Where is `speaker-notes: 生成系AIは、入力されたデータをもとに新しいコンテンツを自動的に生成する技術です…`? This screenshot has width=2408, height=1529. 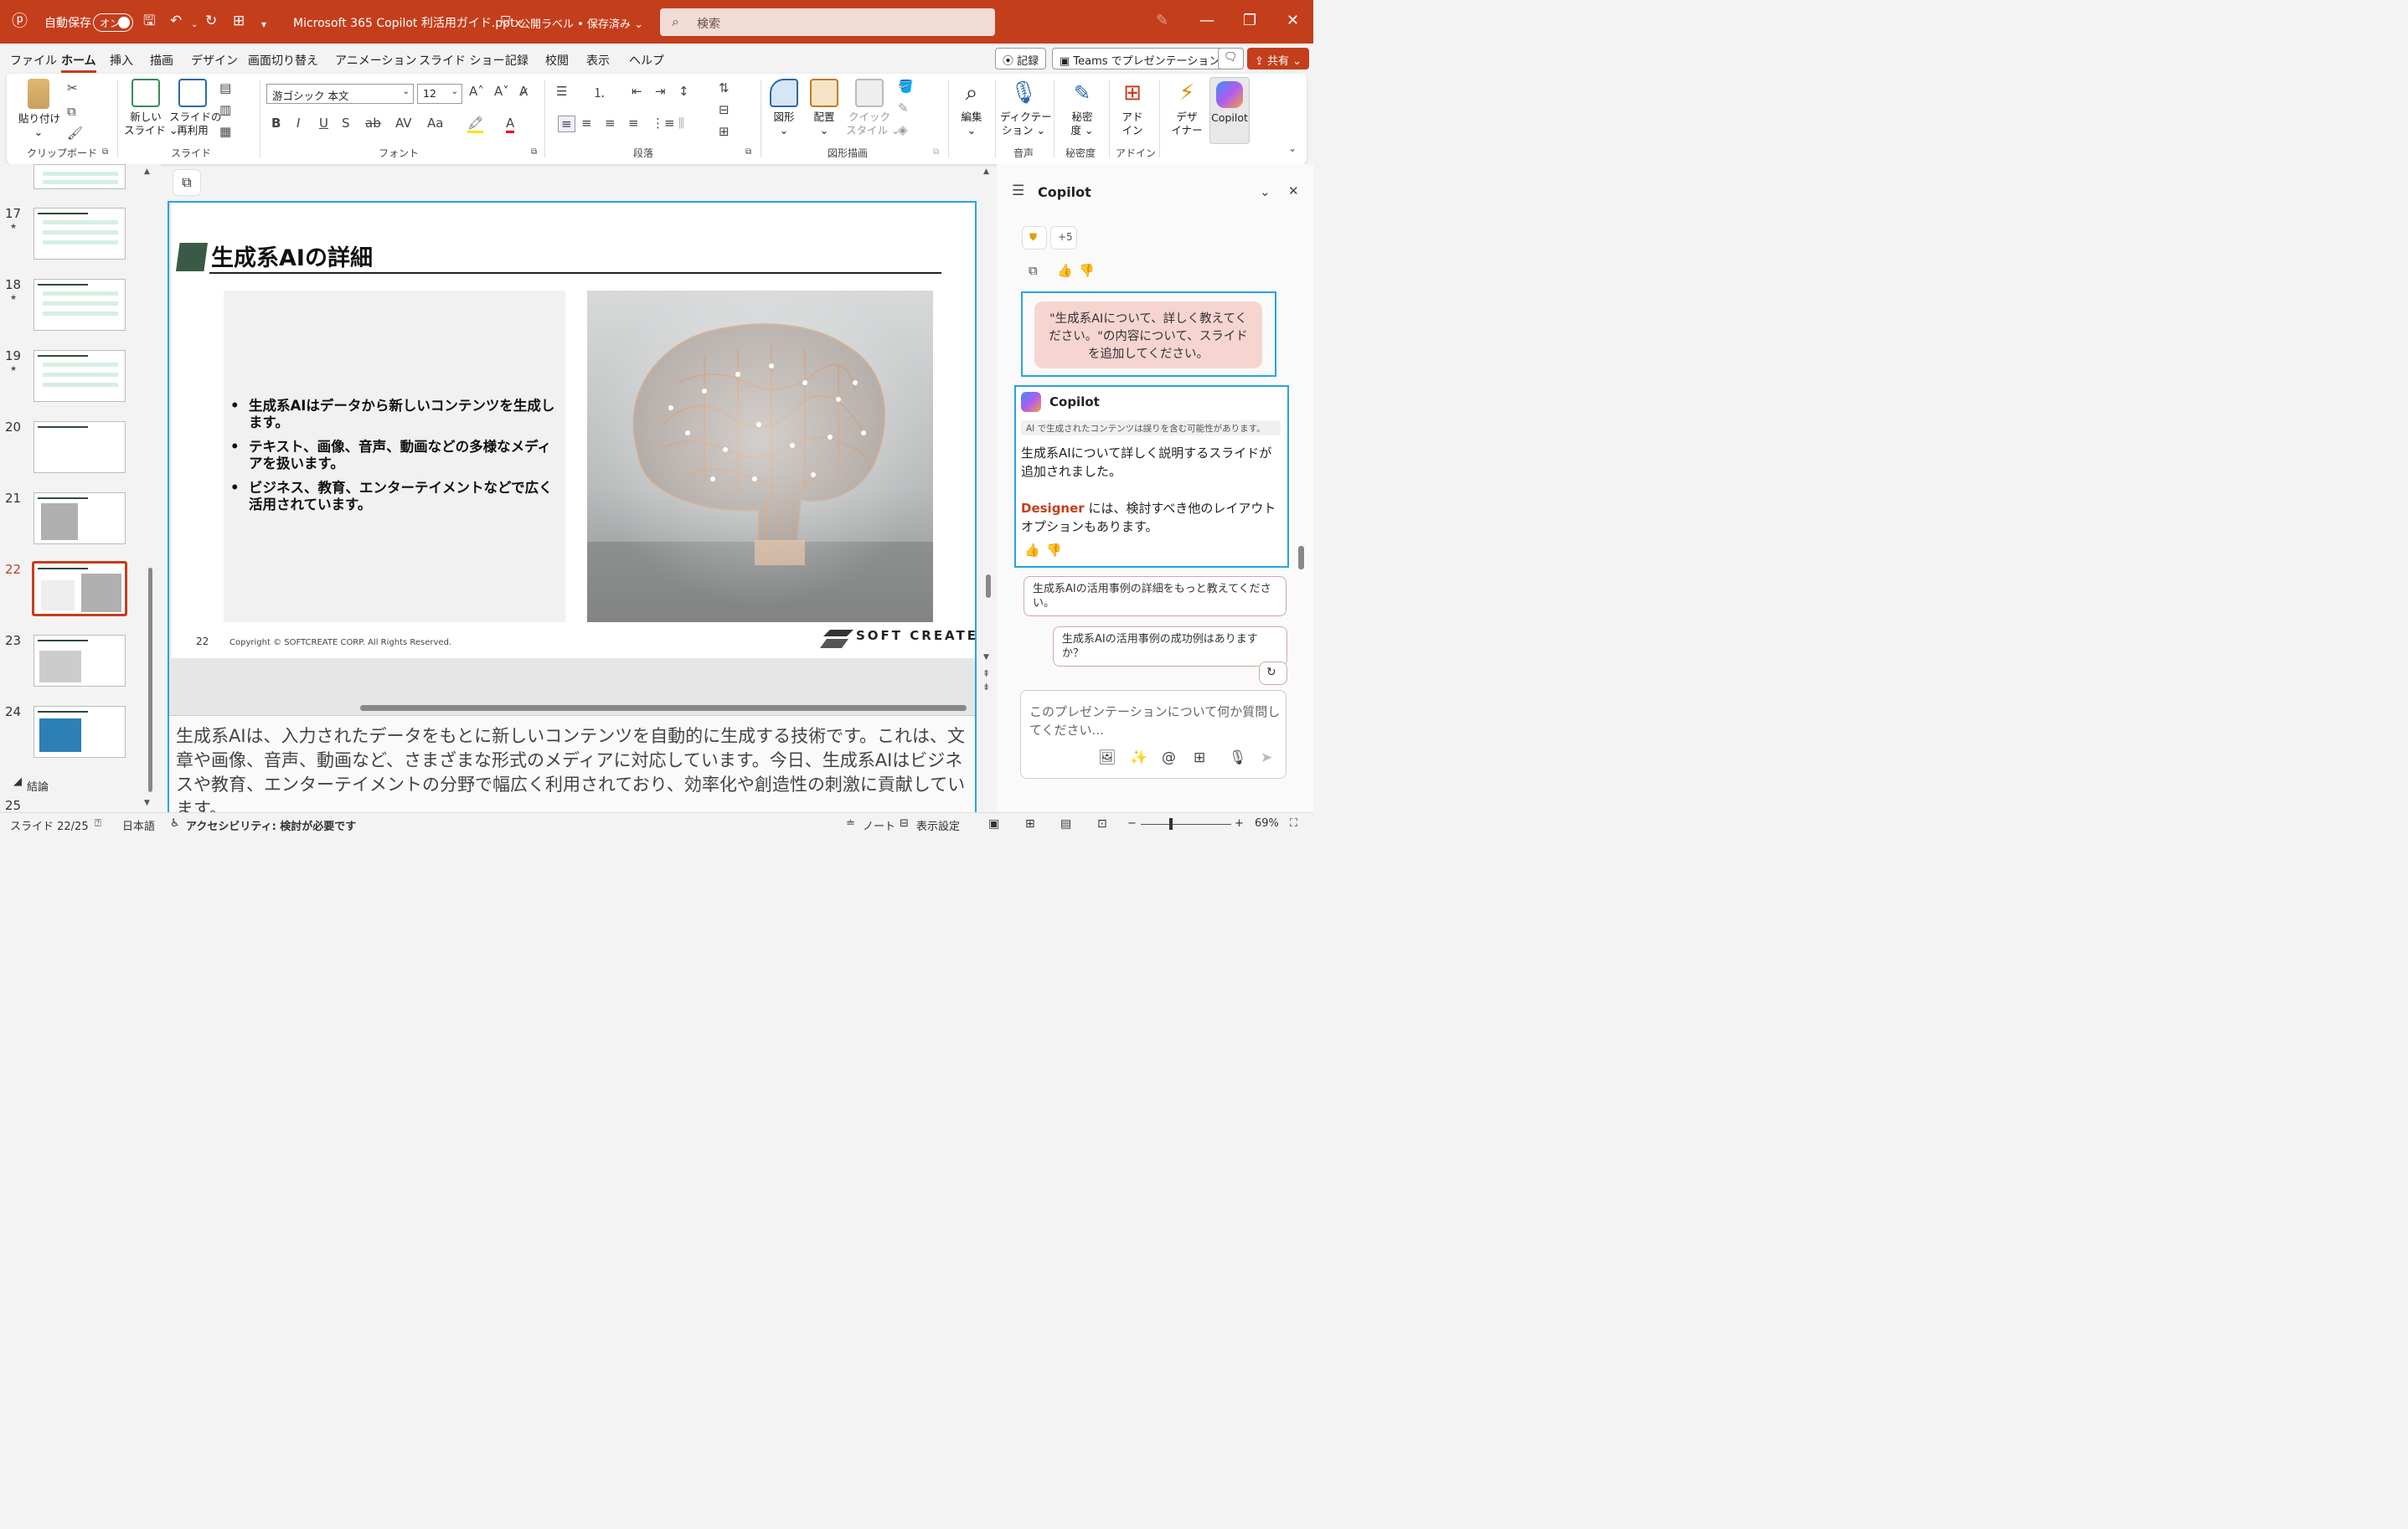 speaker-notes: 生成系AIは、入力されたデータをもとに新しいコンテンツを自動的に生成する技術です… is located at coordinates (572, 767).